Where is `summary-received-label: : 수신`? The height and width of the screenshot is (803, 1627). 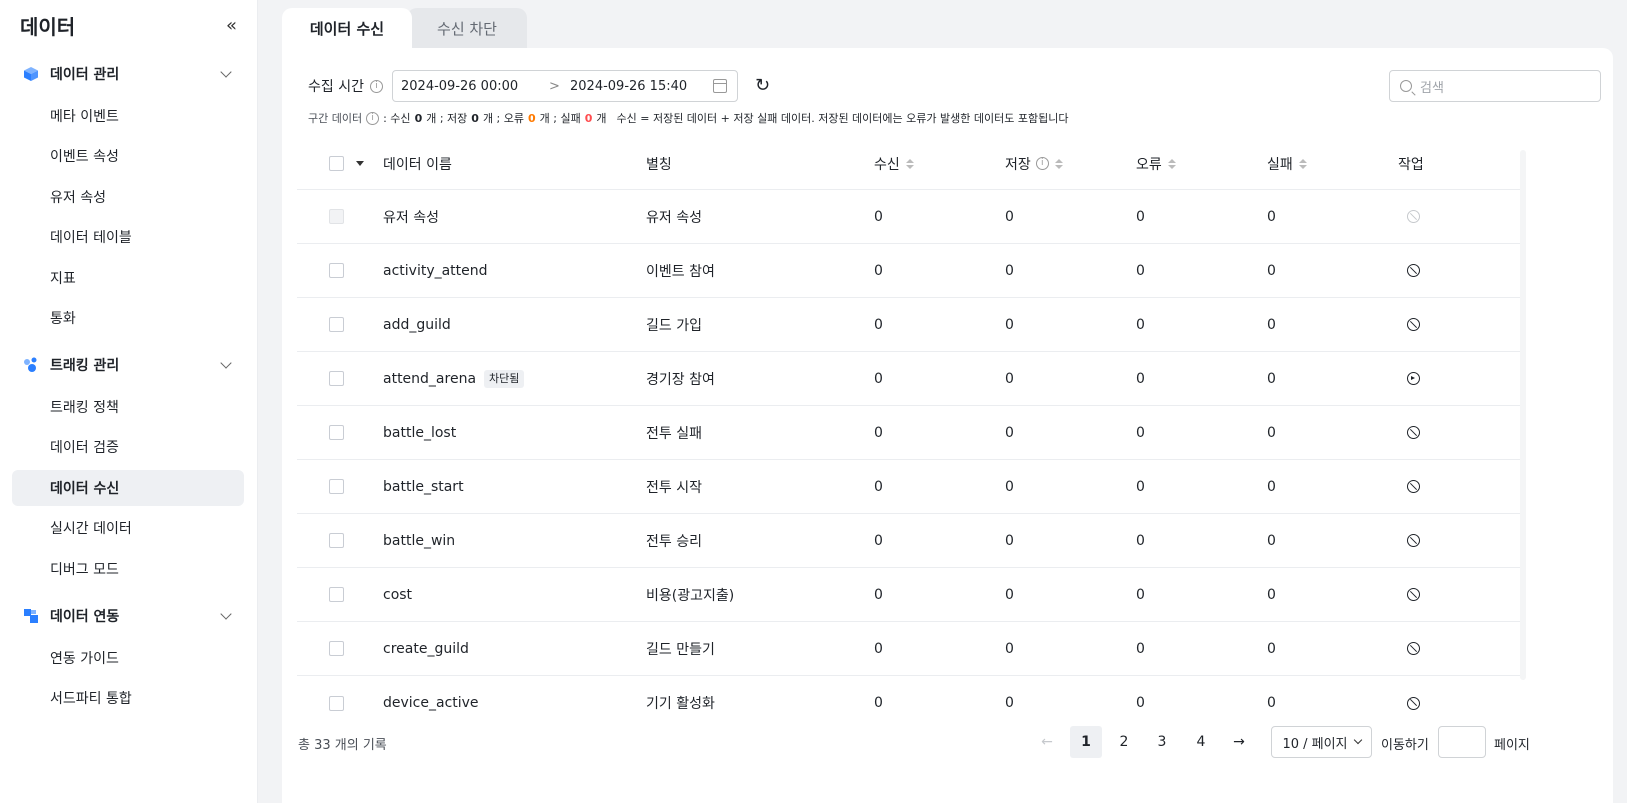 summary-received-label: : 수신 is located at coordinates (397, 118).